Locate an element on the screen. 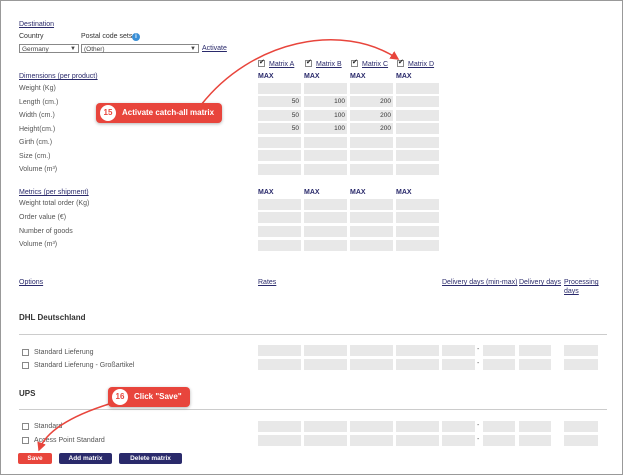 Image resolution: width=623 pixels, height=475 pixels. callout-text: Activate catch-all matrix is located at coordinates (168, 112).